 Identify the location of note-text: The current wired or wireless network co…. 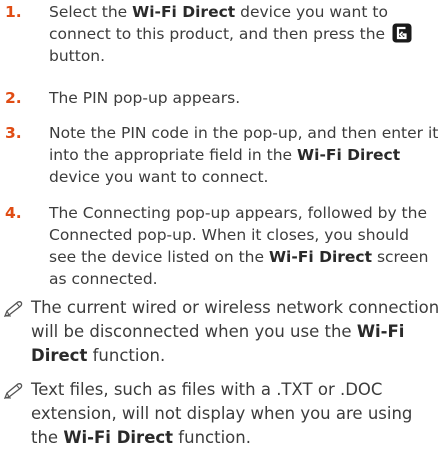
(237, 332).